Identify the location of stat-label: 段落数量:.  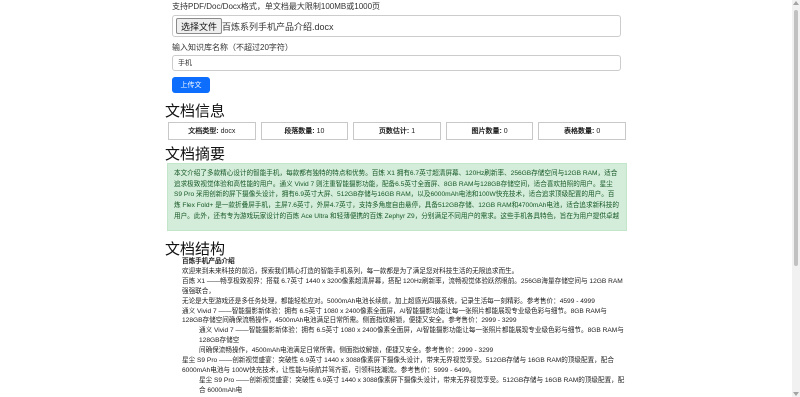
(299, 131).